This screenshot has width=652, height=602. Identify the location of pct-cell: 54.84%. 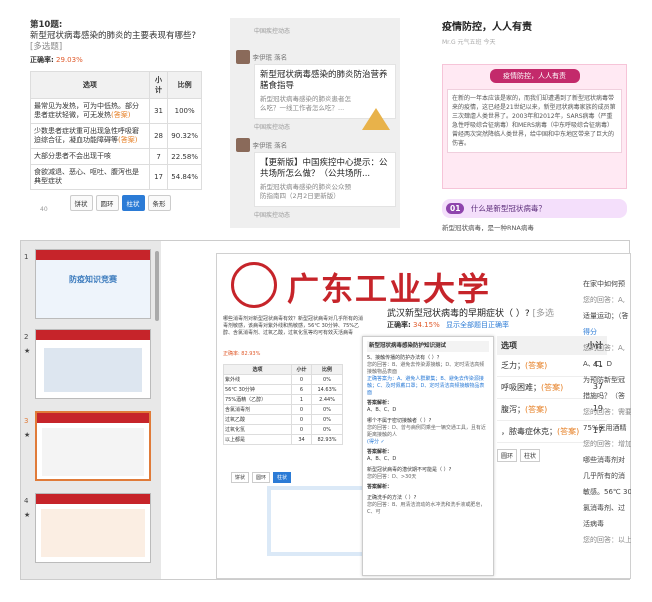
(184, 177).